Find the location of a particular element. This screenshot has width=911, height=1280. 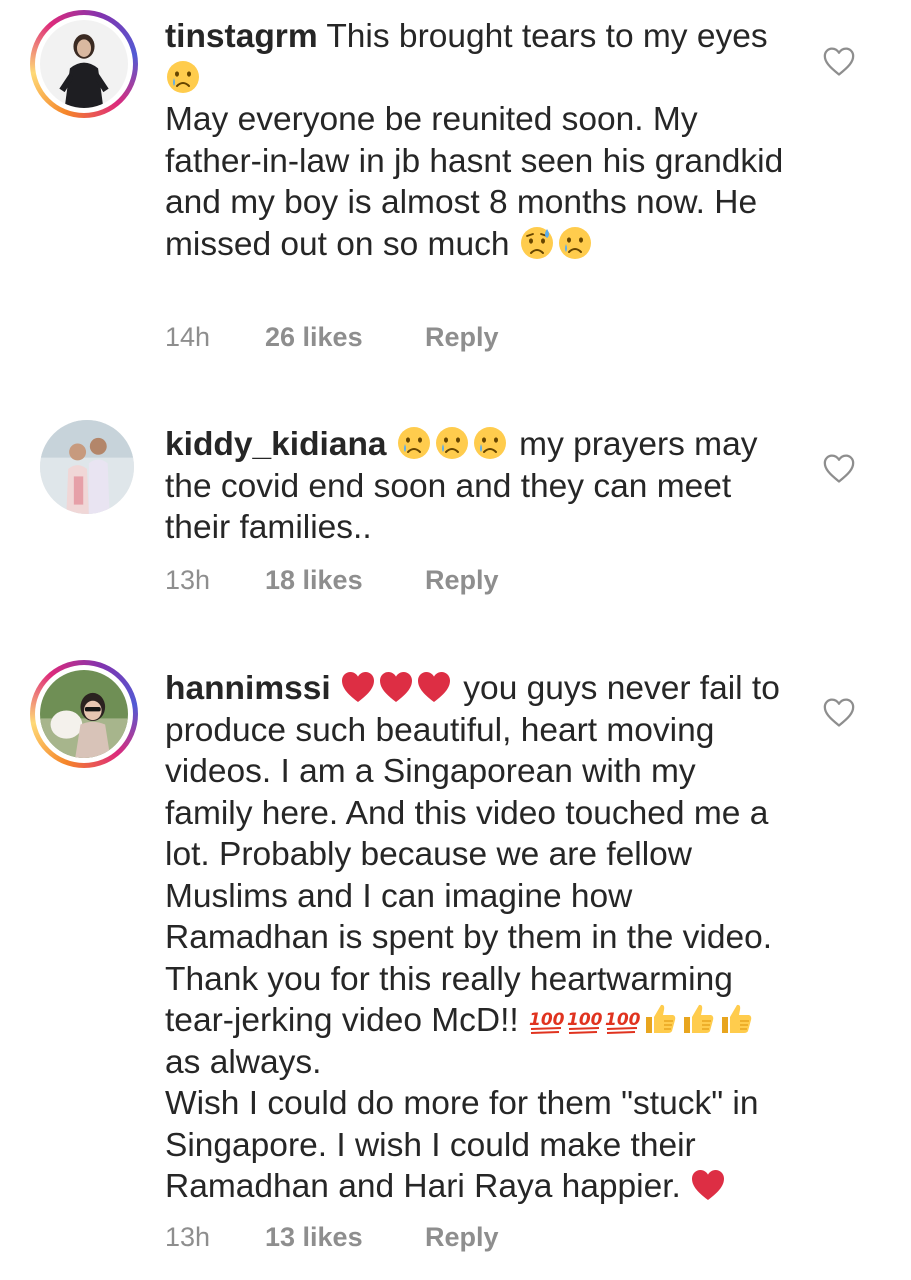

comment-meta: 14h 26 likes Reply is located at coordinates (332, 337).